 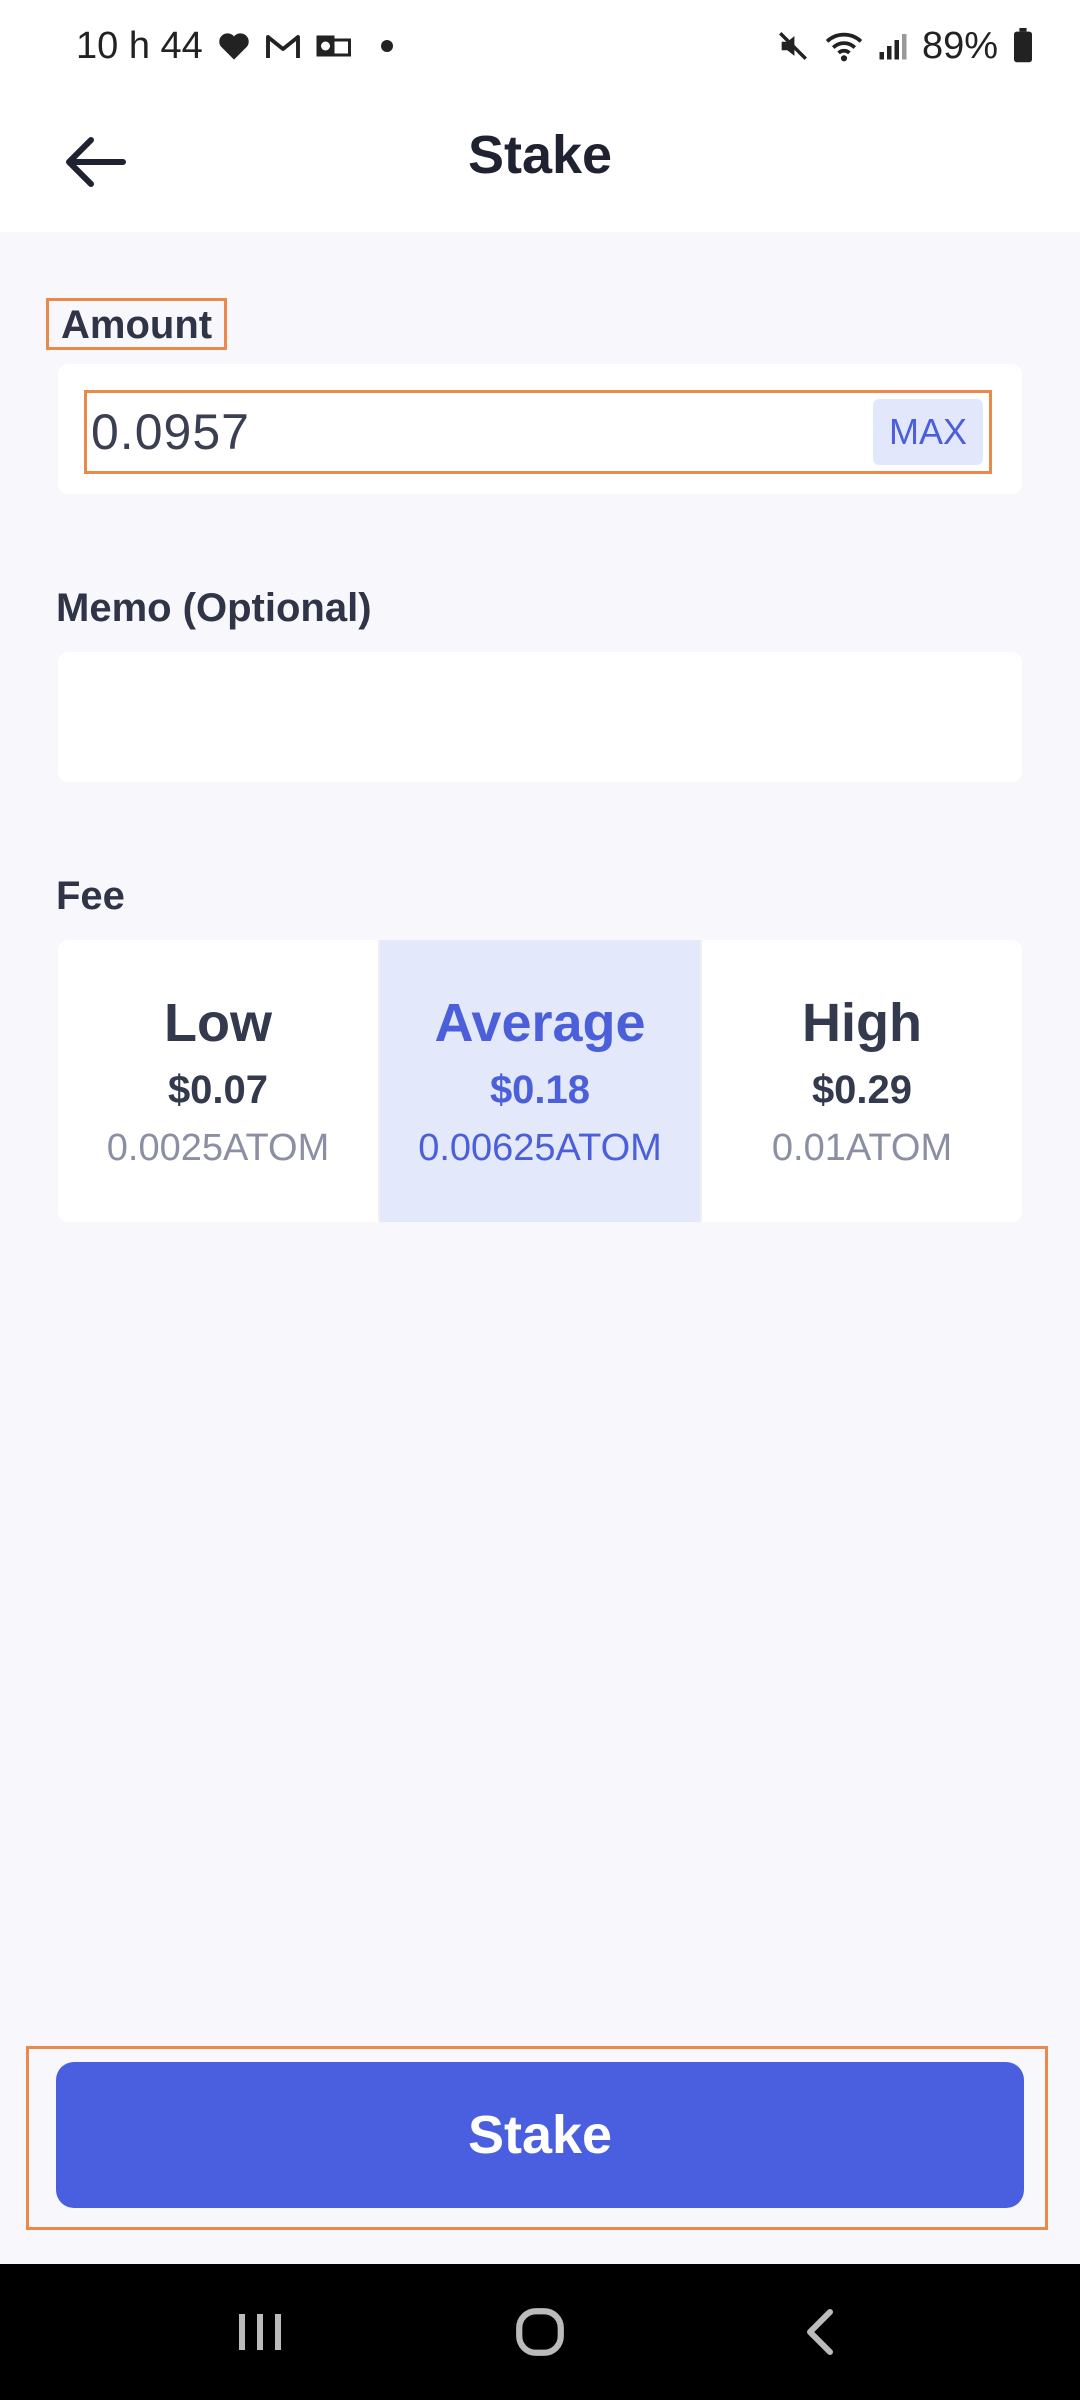 I want to click on outlook-icon, so click(x=333, y=46).